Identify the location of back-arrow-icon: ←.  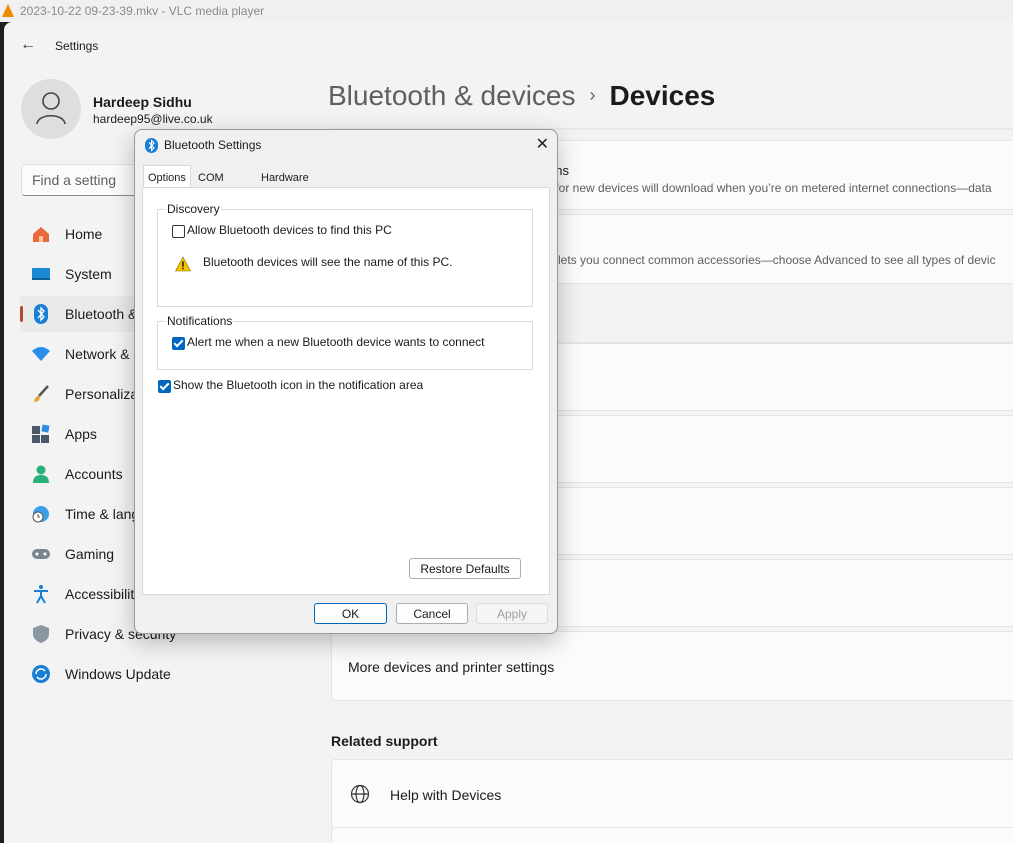
(28, 45).